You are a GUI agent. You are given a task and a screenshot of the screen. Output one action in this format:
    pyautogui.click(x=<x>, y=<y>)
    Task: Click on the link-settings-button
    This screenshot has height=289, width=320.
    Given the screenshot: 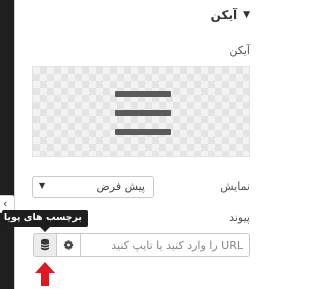 What is the action you would take?
    pyautogui.click(x=69, y=245)
    